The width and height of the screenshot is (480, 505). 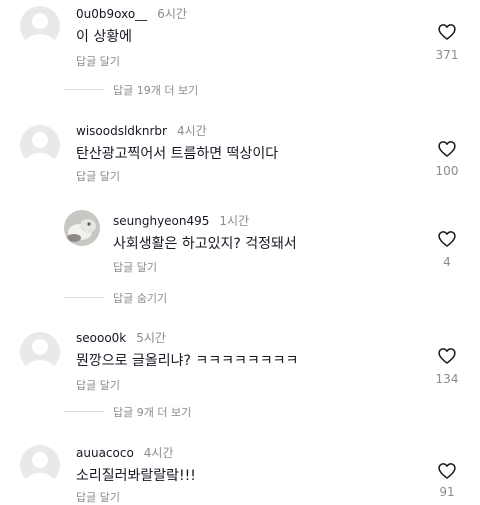 I want to click on hide-replies-button: 답글 숨기기, so click(x=140, y=298).